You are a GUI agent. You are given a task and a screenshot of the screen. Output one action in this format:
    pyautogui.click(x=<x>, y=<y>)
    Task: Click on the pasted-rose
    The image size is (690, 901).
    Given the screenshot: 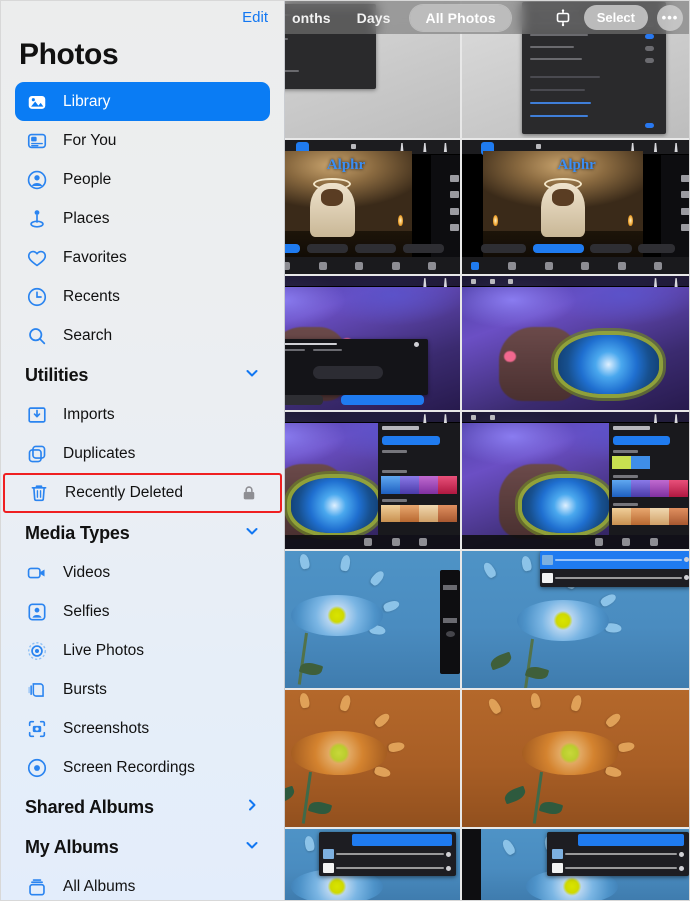 What is the action you would take?
    pyautogui.click(x=608, y=364)
    